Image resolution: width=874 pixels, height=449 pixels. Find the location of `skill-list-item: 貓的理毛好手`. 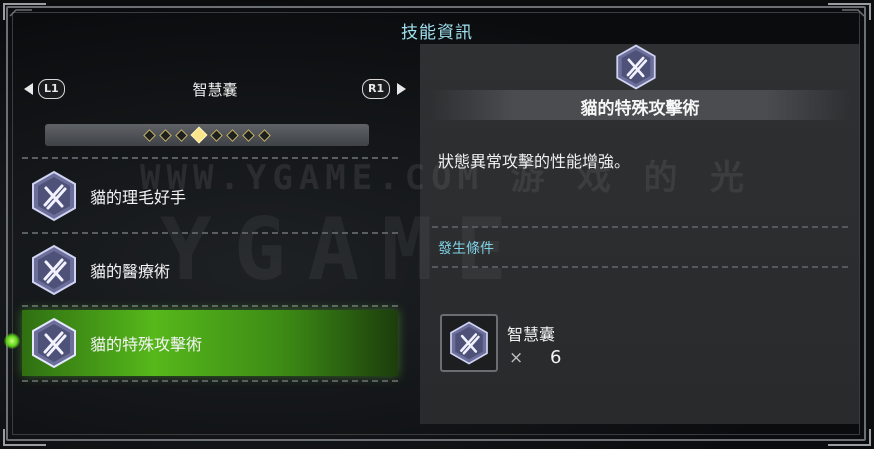

skill-list-item: 貓的理毛好手 is located at coordinates (210, 196).